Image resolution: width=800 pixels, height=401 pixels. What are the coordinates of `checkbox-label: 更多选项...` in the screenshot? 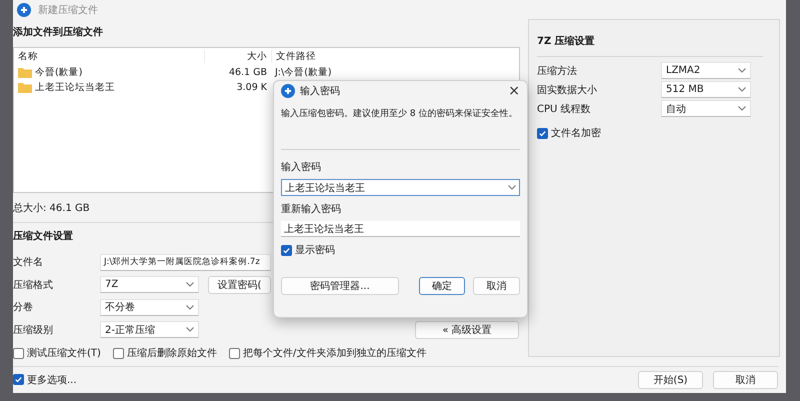 It's located at (52, 380).